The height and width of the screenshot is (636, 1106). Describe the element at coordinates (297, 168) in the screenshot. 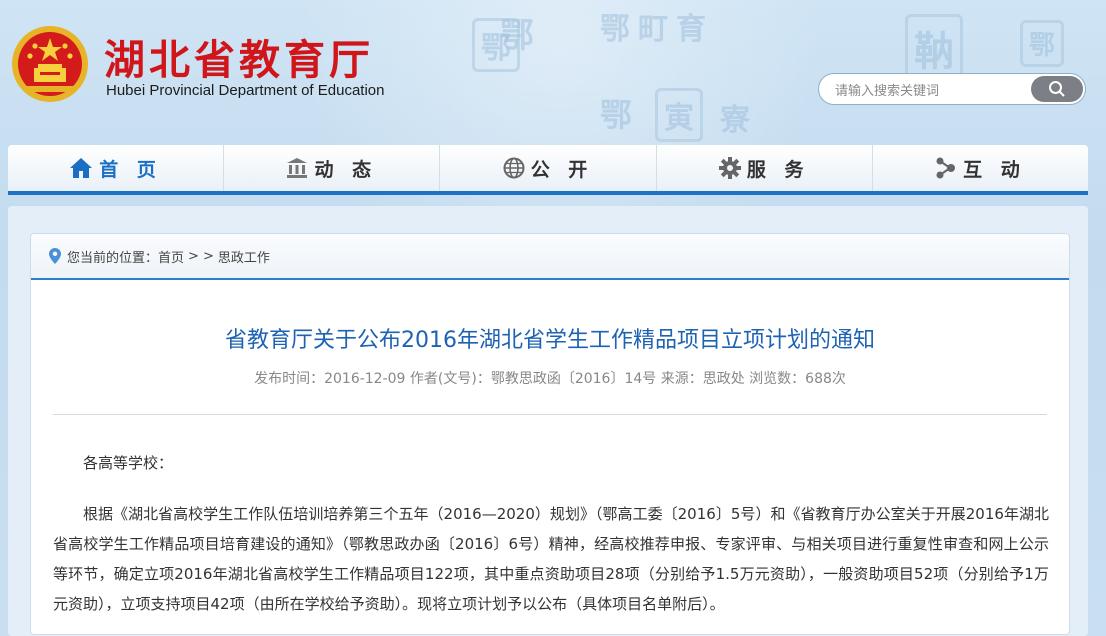

I see `building-icon` at that location.